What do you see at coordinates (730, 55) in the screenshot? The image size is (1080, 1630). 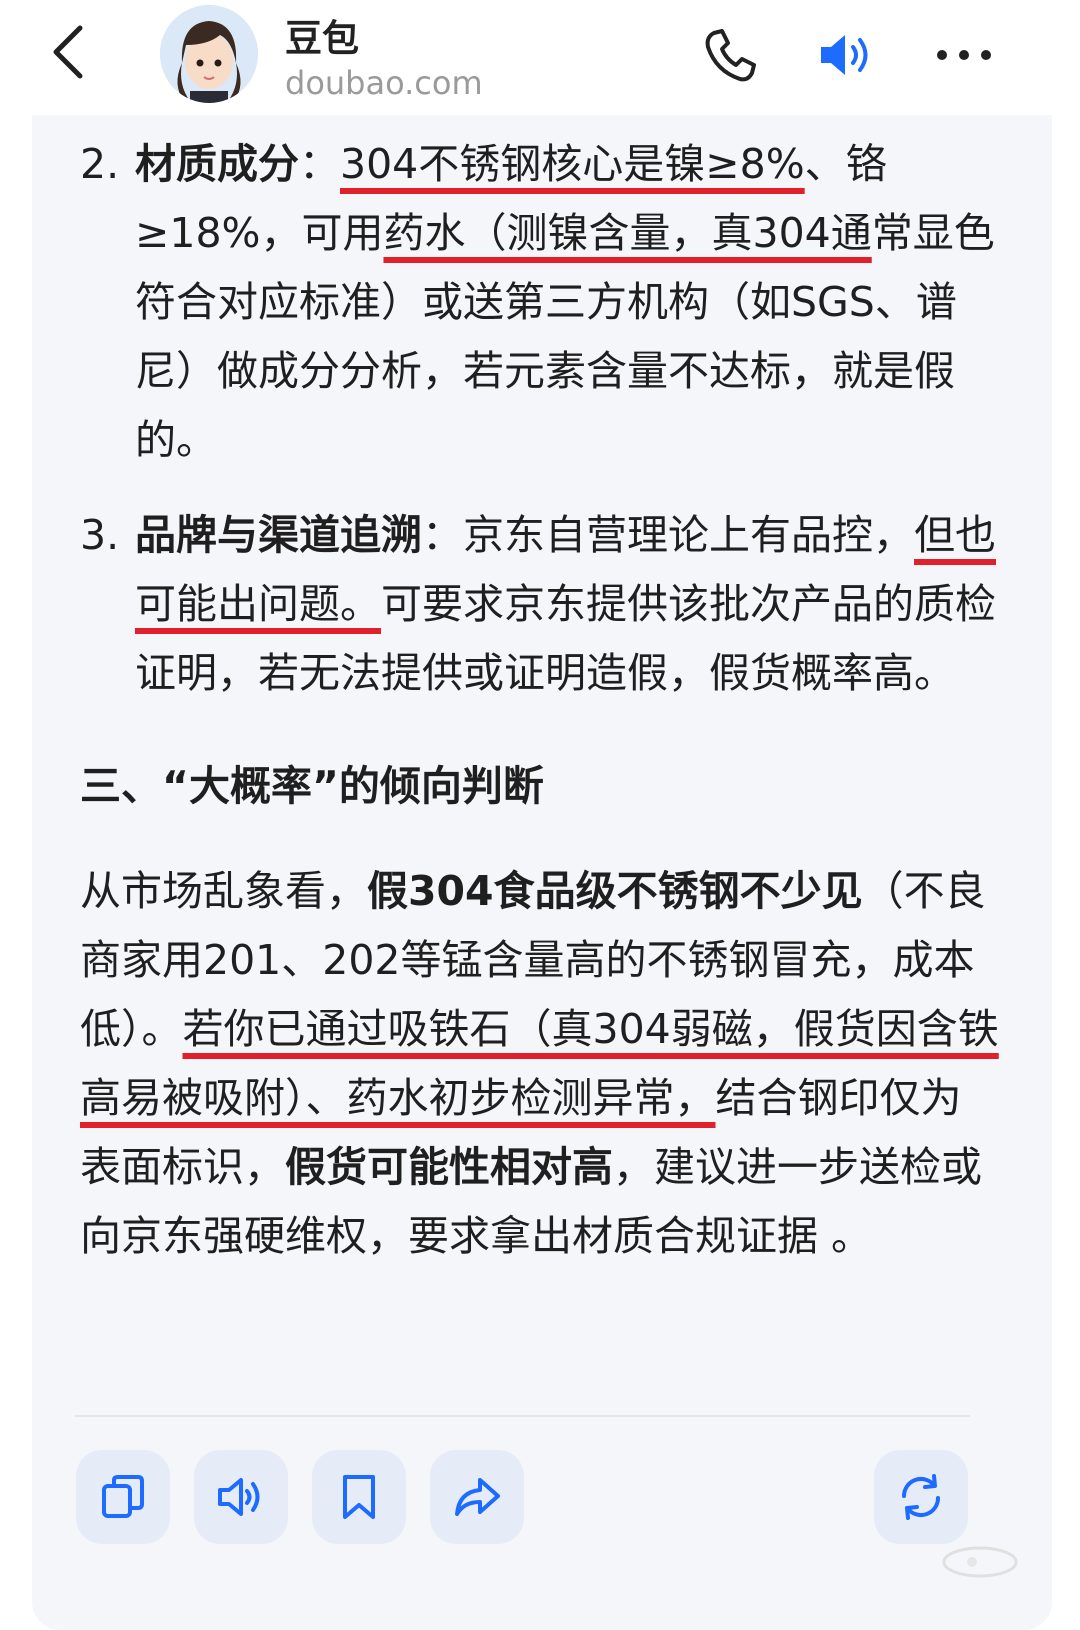 I see `phone-icon` at bounding box center [730, 55].